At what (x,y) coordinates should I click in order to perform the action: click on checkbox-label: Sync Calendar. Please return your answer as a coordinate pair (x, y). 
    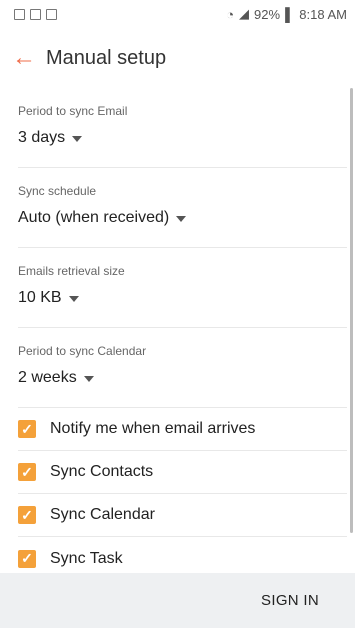
    Looking at the image, I should click on (102, 514).